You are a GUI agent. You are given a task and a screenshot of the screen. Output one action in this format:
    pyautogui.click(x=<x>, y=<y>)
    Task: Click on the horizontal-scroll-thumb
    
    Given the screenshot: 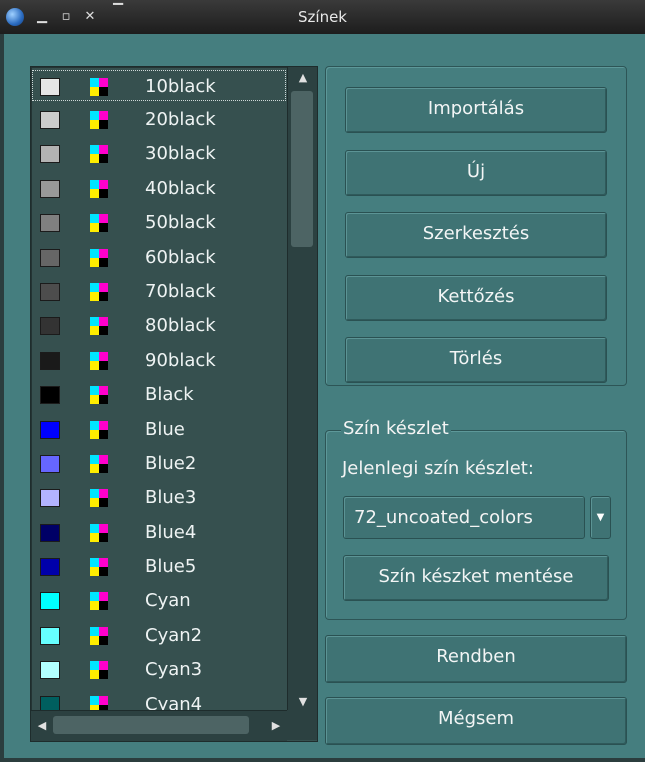 What is the action you would take?
    pyautogui.click(x=151, y=725)
    